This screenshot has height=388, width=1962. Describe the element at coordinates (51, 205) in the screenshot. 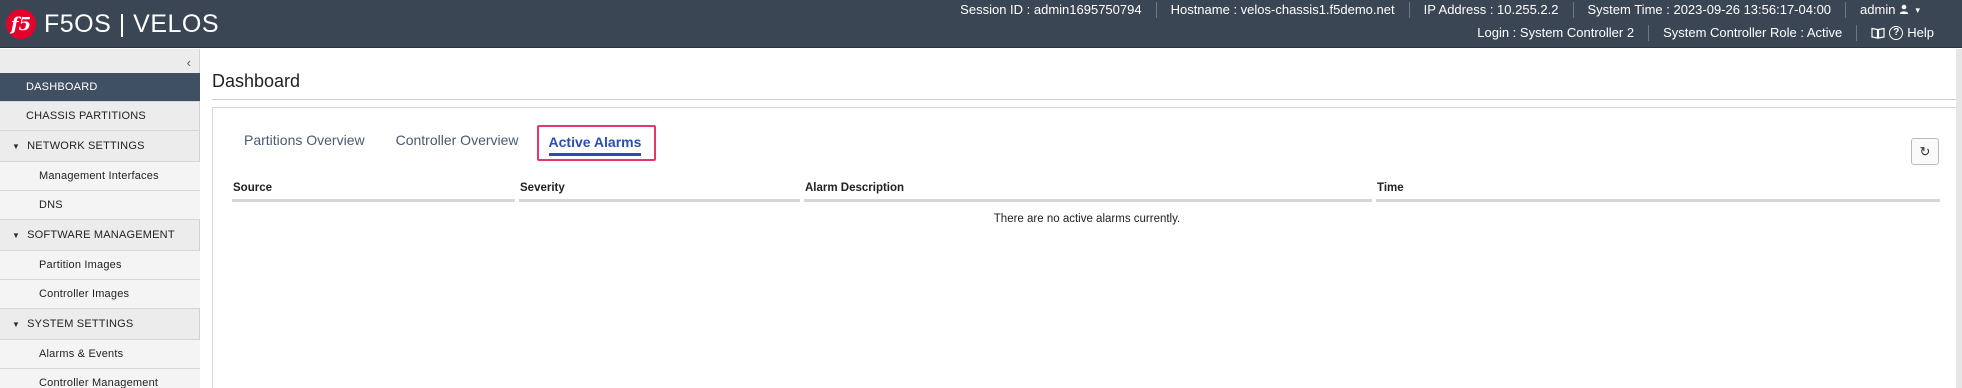

I see `sidebar-item-label: DNS` at that location.